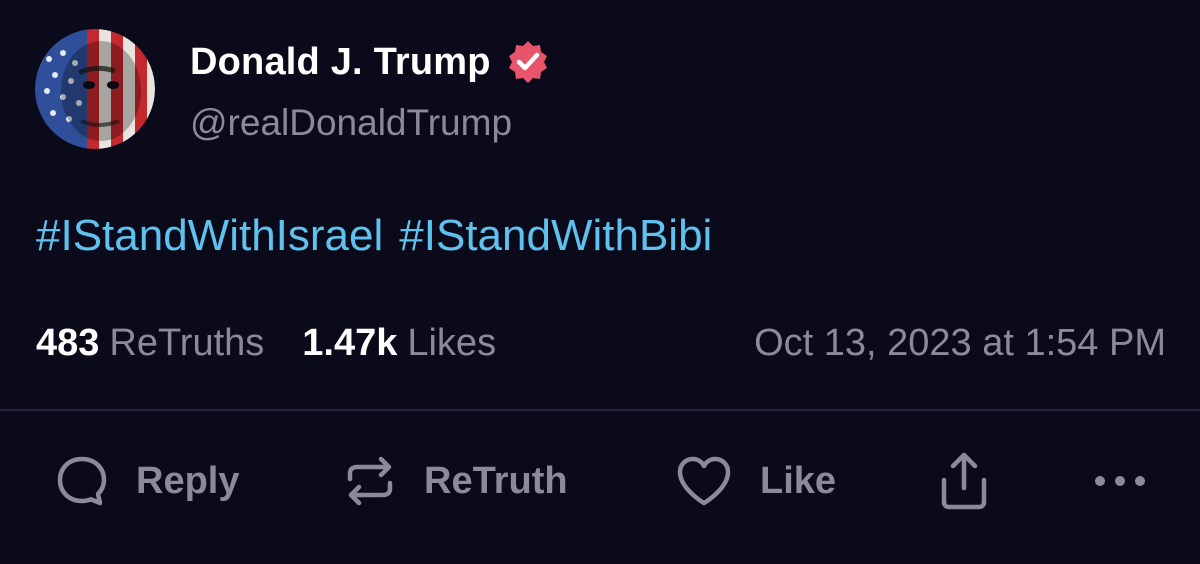  Describe the element at coordinates (704, 481) in the screenshot. I see `heart-icon` at that location.